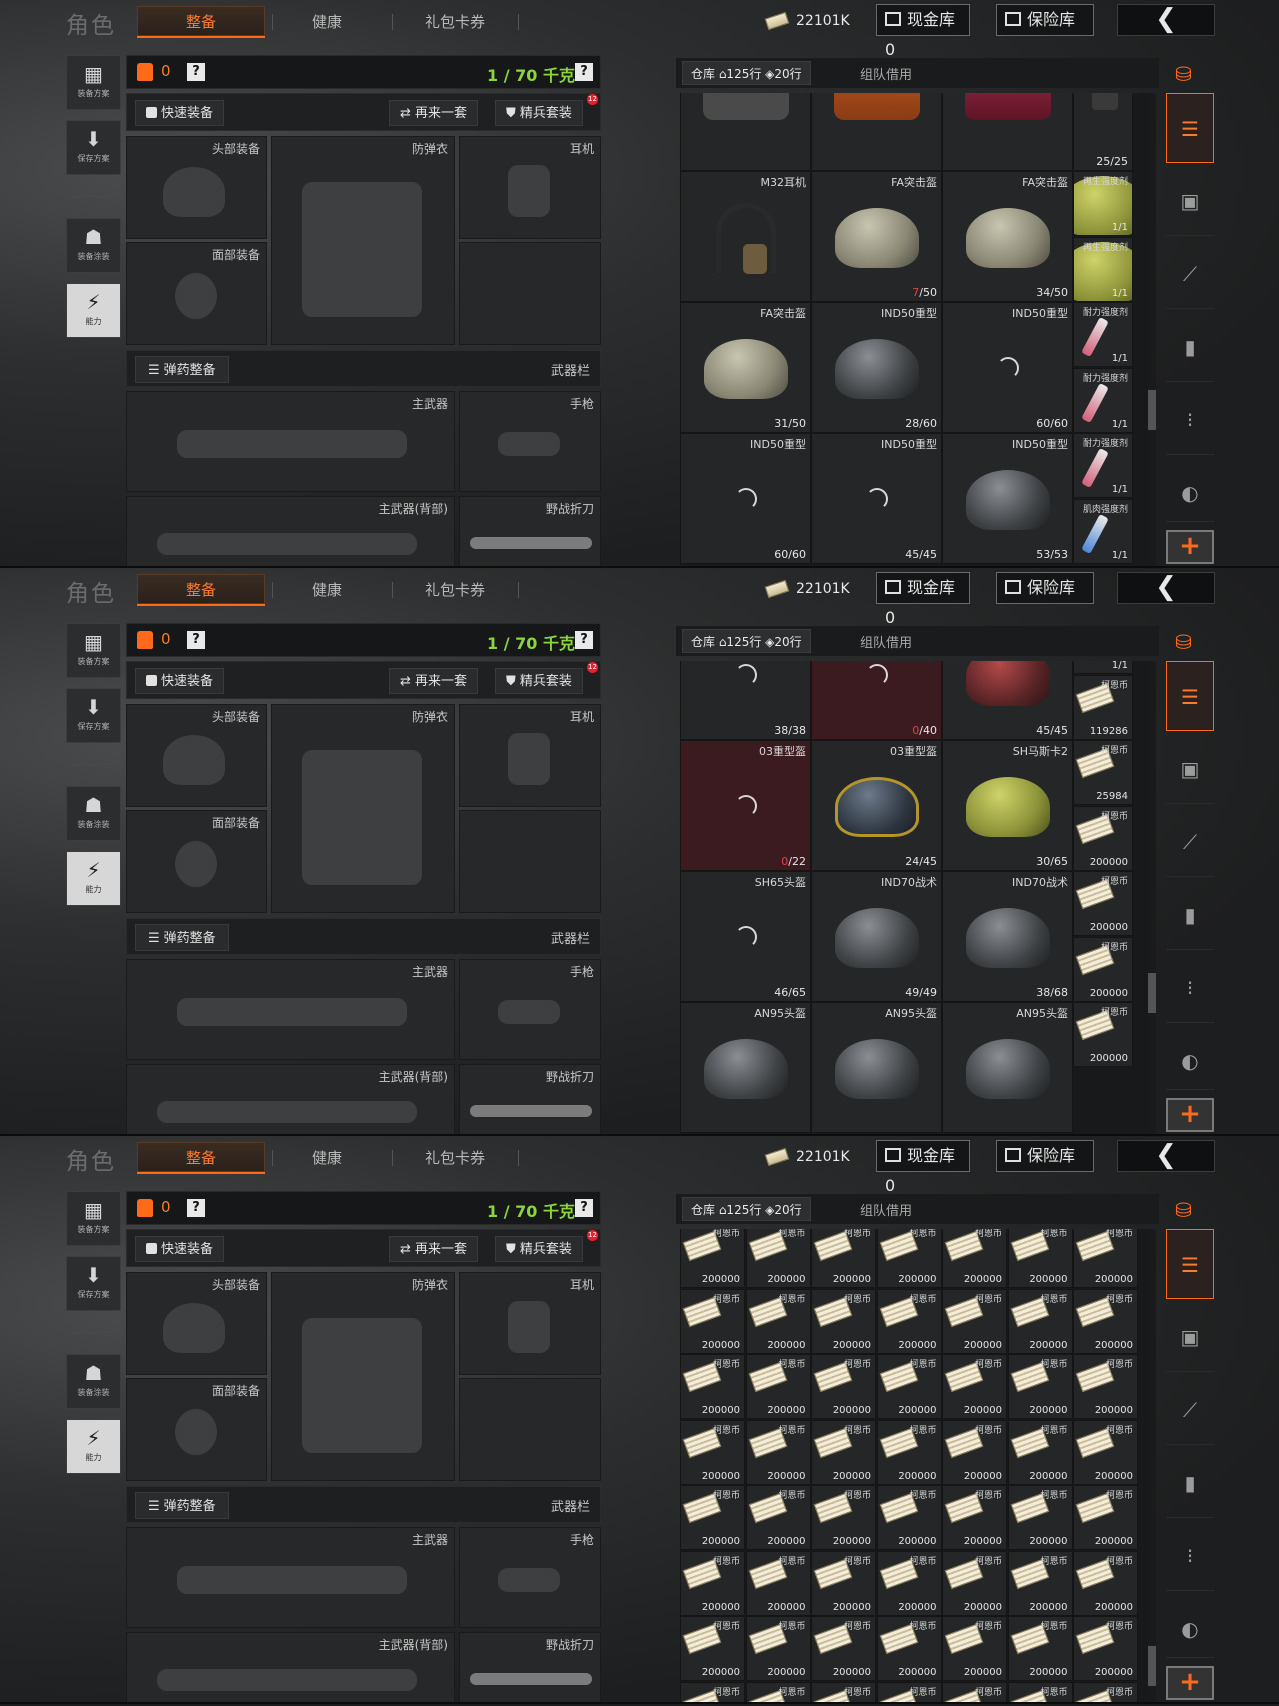 The image size is (1279, 1706). What do you see at coordinates (93, 1283) in the screenshot?
I see `save-plan-button: ⬇ 保存方案` at bounding box center [93, 1283].